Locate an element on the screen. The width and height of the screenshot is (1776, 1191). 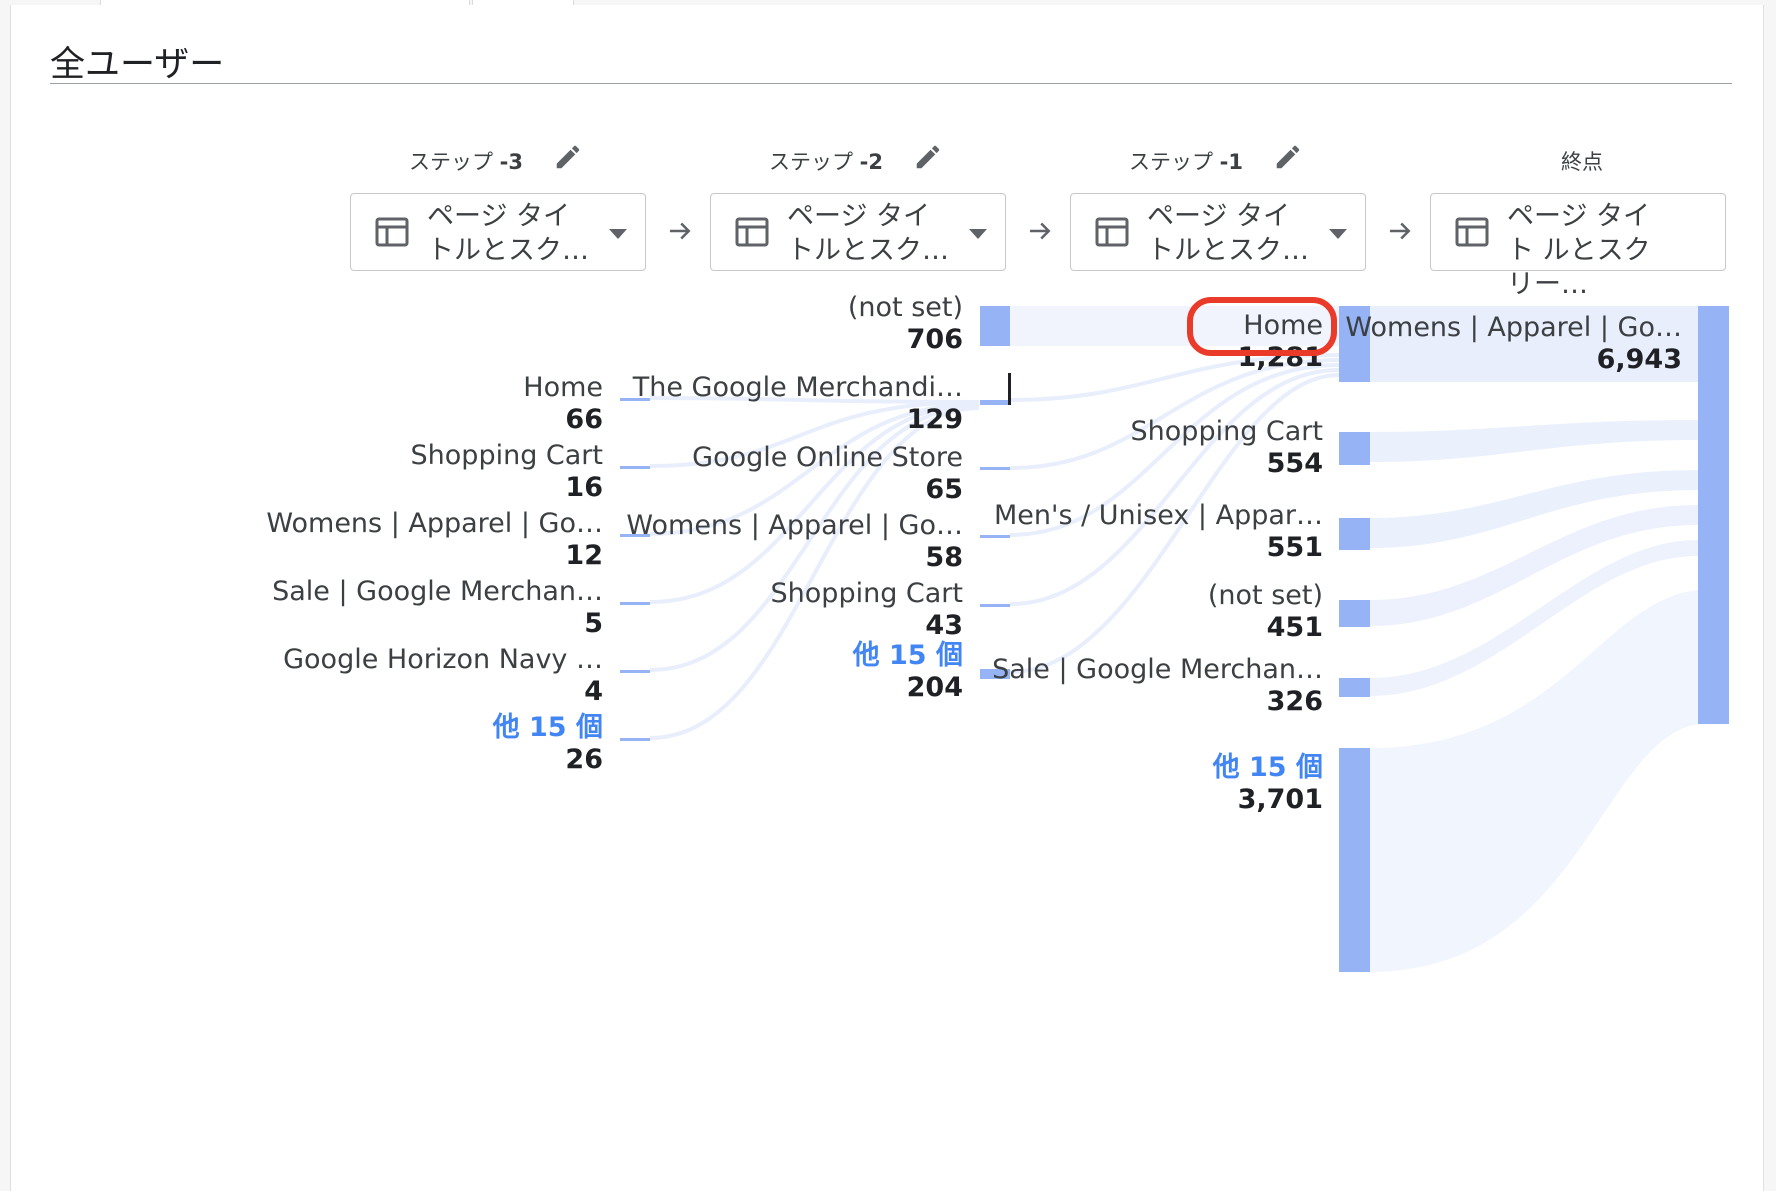
node-value: 58 is located at coordinates (944, 557).